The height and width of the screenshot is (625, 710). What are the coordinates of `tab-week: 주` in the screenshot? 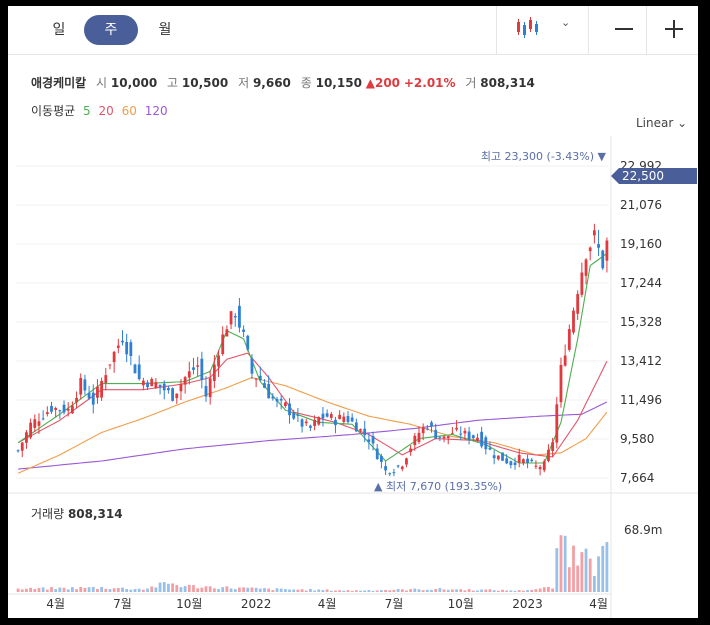 It's located at (111, 30).